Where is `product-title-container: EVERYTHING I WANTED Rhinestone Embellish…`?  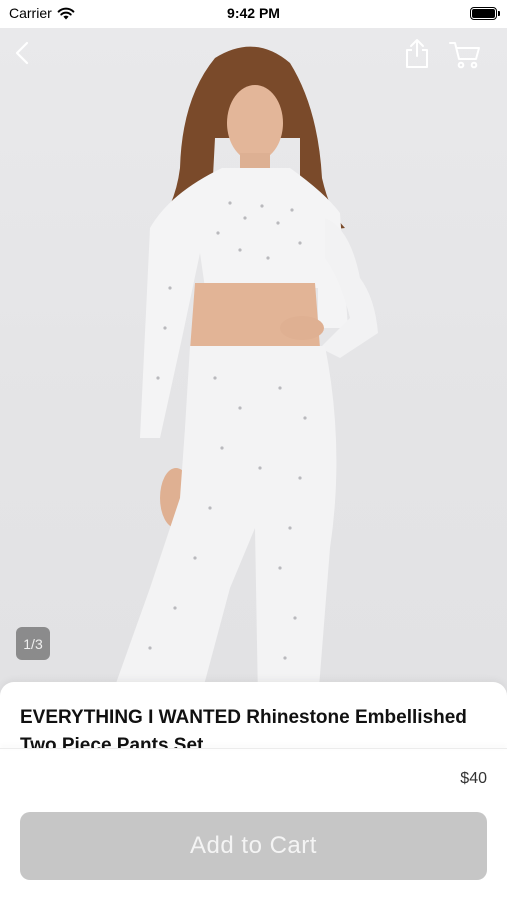 product-title-container: EVERYTHING I WANTED Rhinestone Embellish… is located at coordinates (255, 726).